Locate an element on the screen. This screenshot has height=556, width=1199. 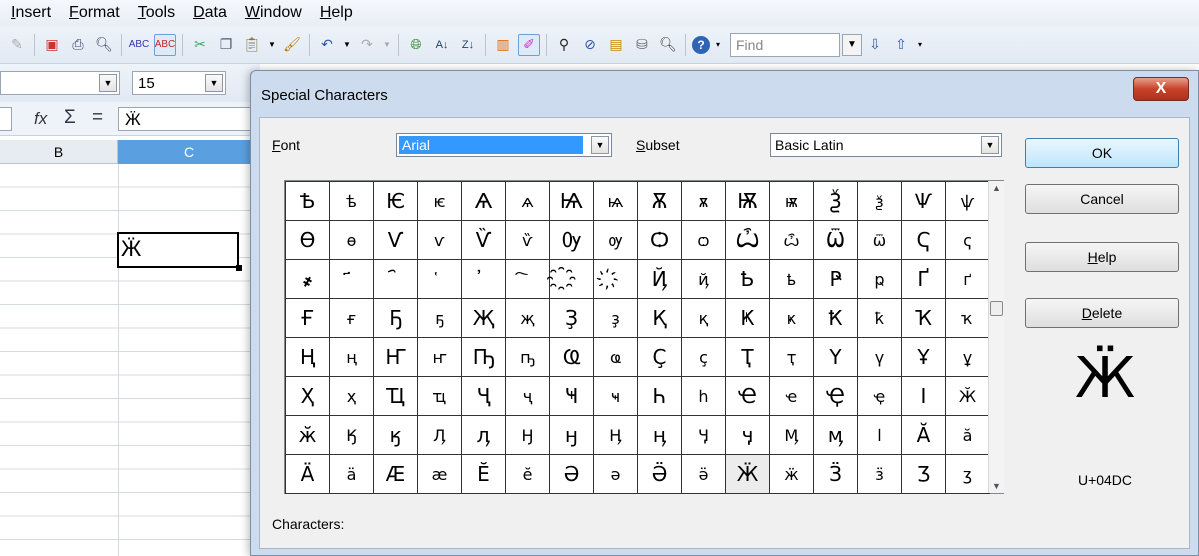
character-cell: Ҧ is located at coordinates (483, 357).